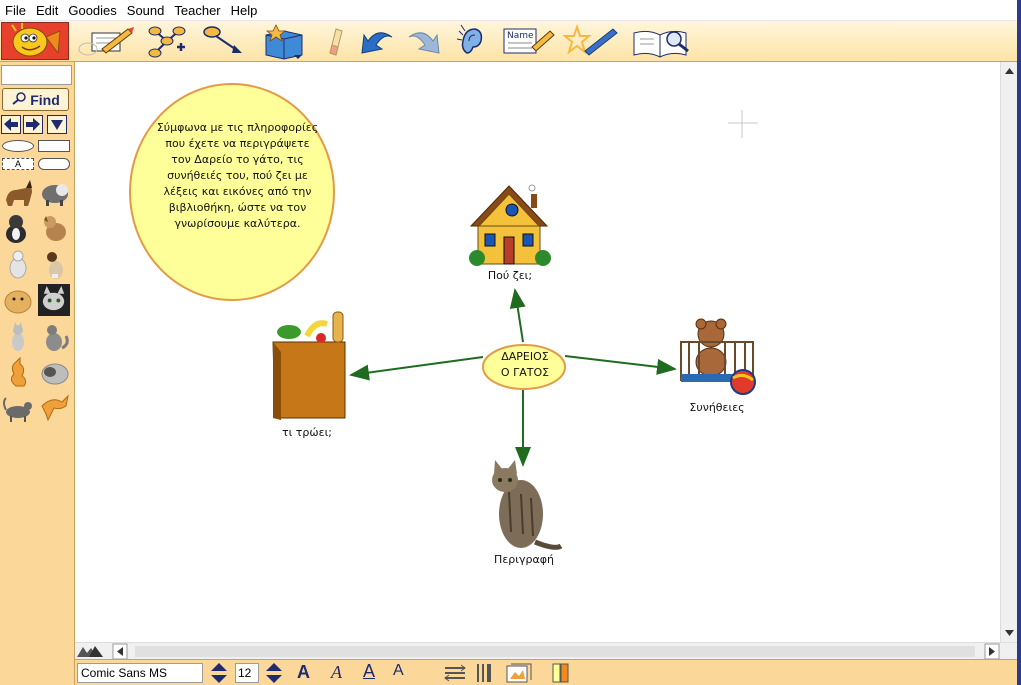 The height and width of the screenshot is (685, 1021). Describe the element at coordinates (92, 10) in the screenshot. I see `menu-goodies: Goodies` at that location.